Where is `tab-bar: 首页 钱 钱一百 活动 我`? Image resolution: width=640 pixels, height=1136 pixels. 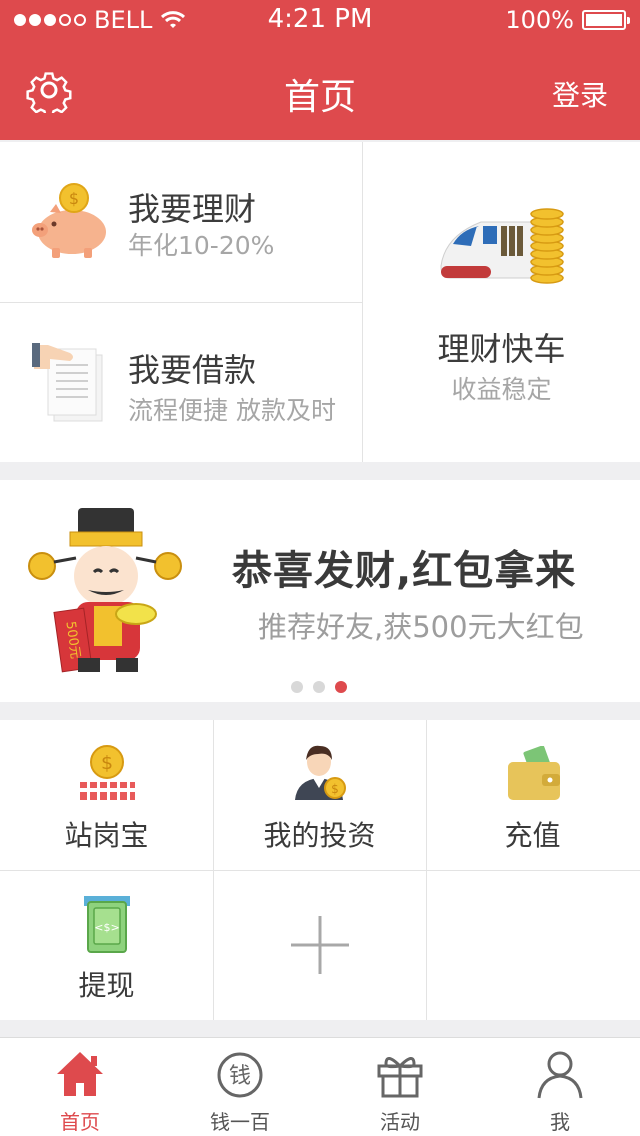 tab-bar: 首页 钱 钱一百 活动 我 is located at coordinates (320, 1086).